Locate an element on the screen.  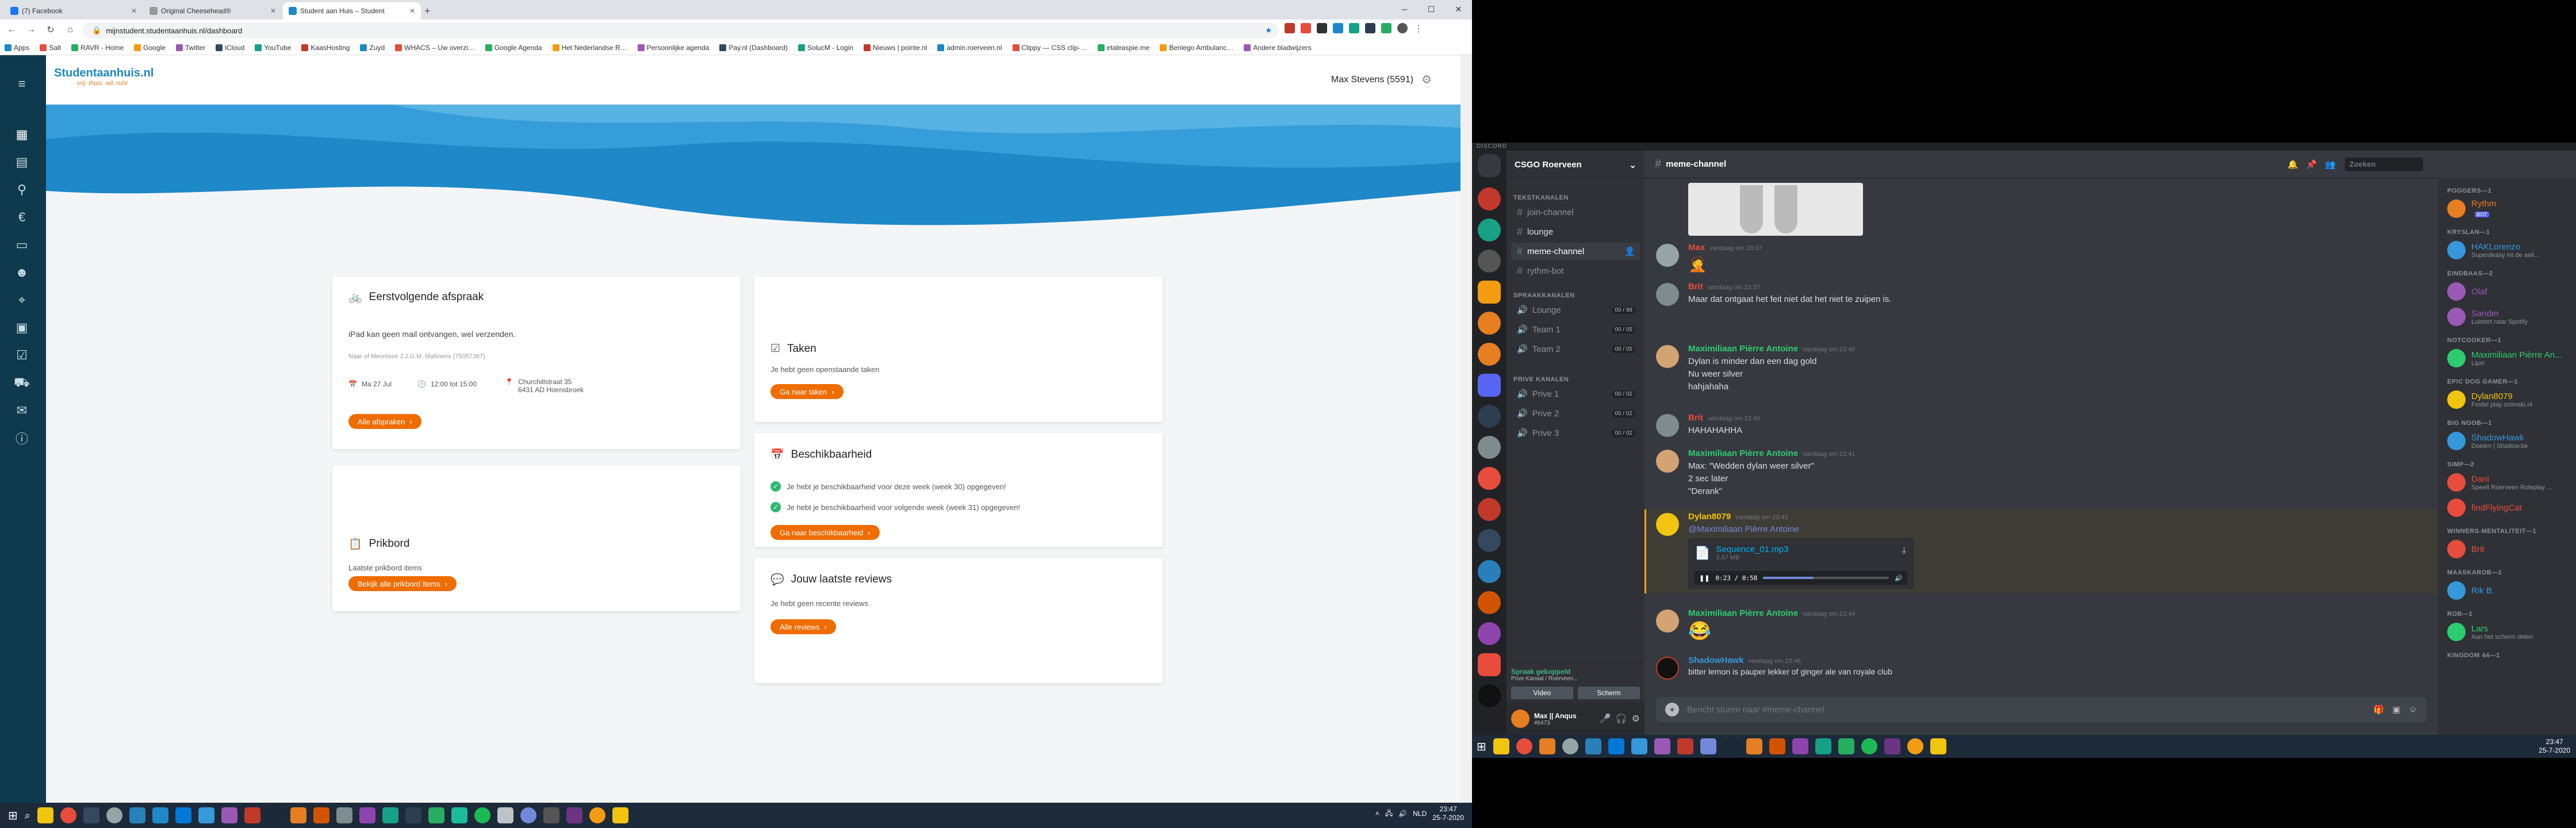
explorer-icon is located at coordinates (1501, 746).